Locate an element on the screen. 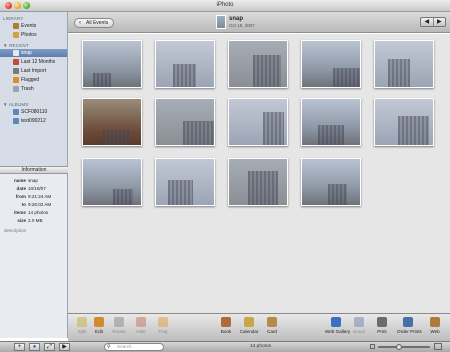 The image size is (450, 352). calendar-icon is located at coordinates (249, 322).